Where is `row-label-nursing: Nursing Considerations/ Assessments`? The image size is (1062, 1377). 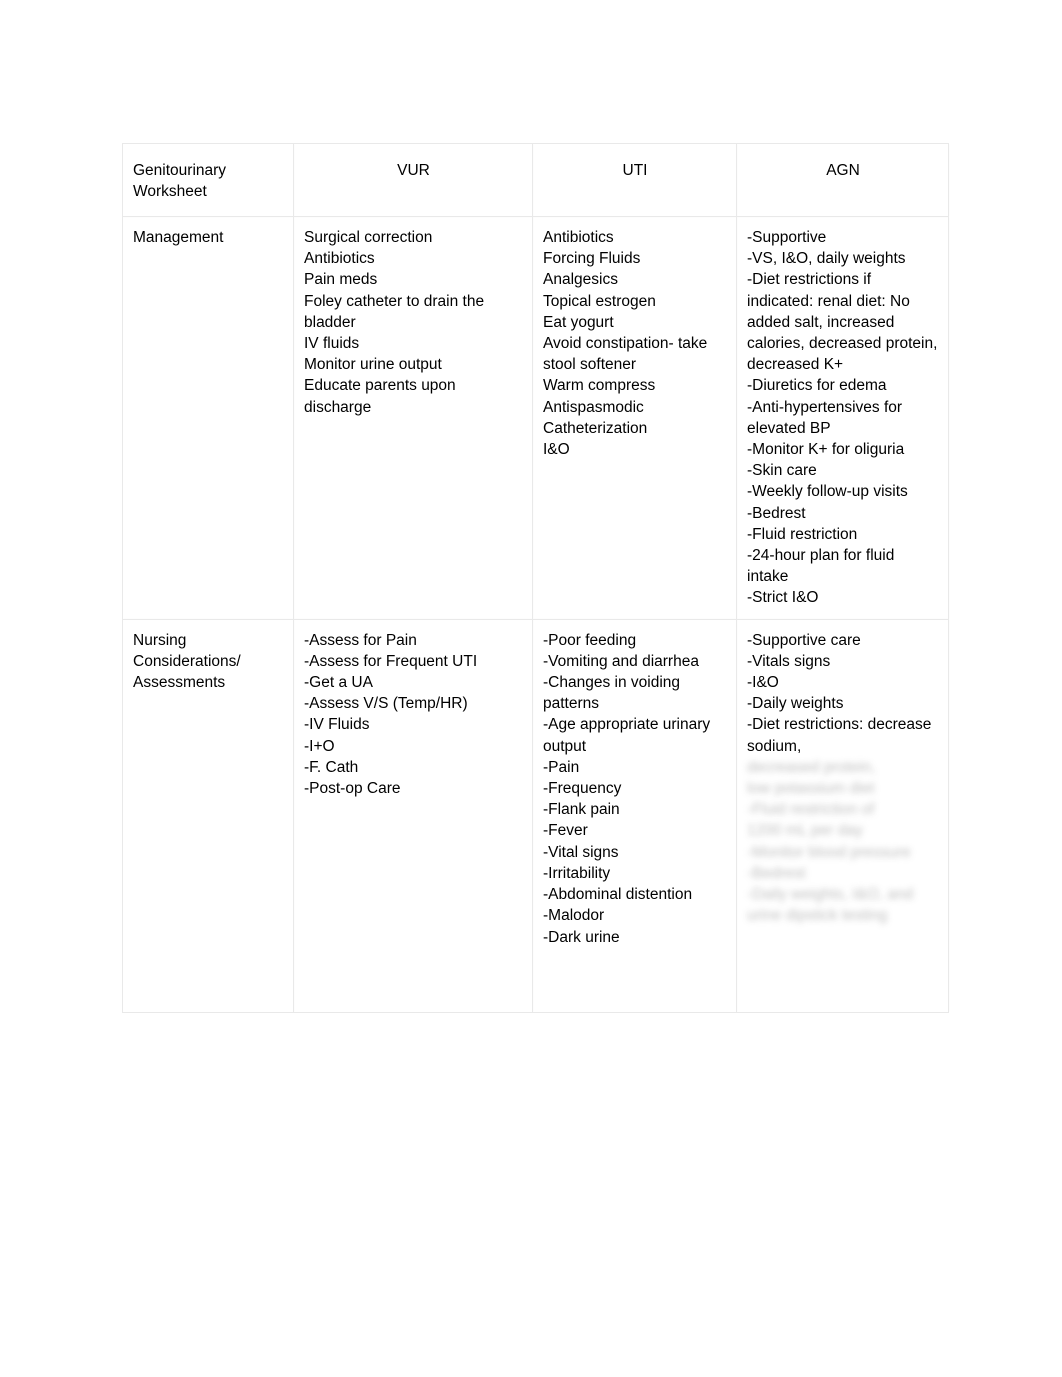
row-label-nursing: Nursing Considerations/ Assessments is located at coordinates (187, 661).